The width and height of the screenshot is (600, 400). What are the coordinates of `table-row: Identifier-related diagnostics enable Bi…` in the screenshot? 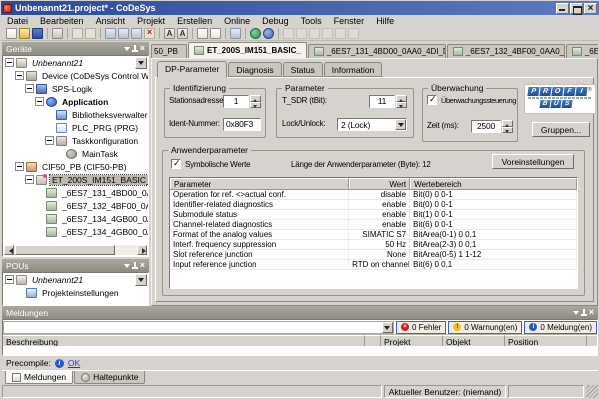 It's located at (373, 205).